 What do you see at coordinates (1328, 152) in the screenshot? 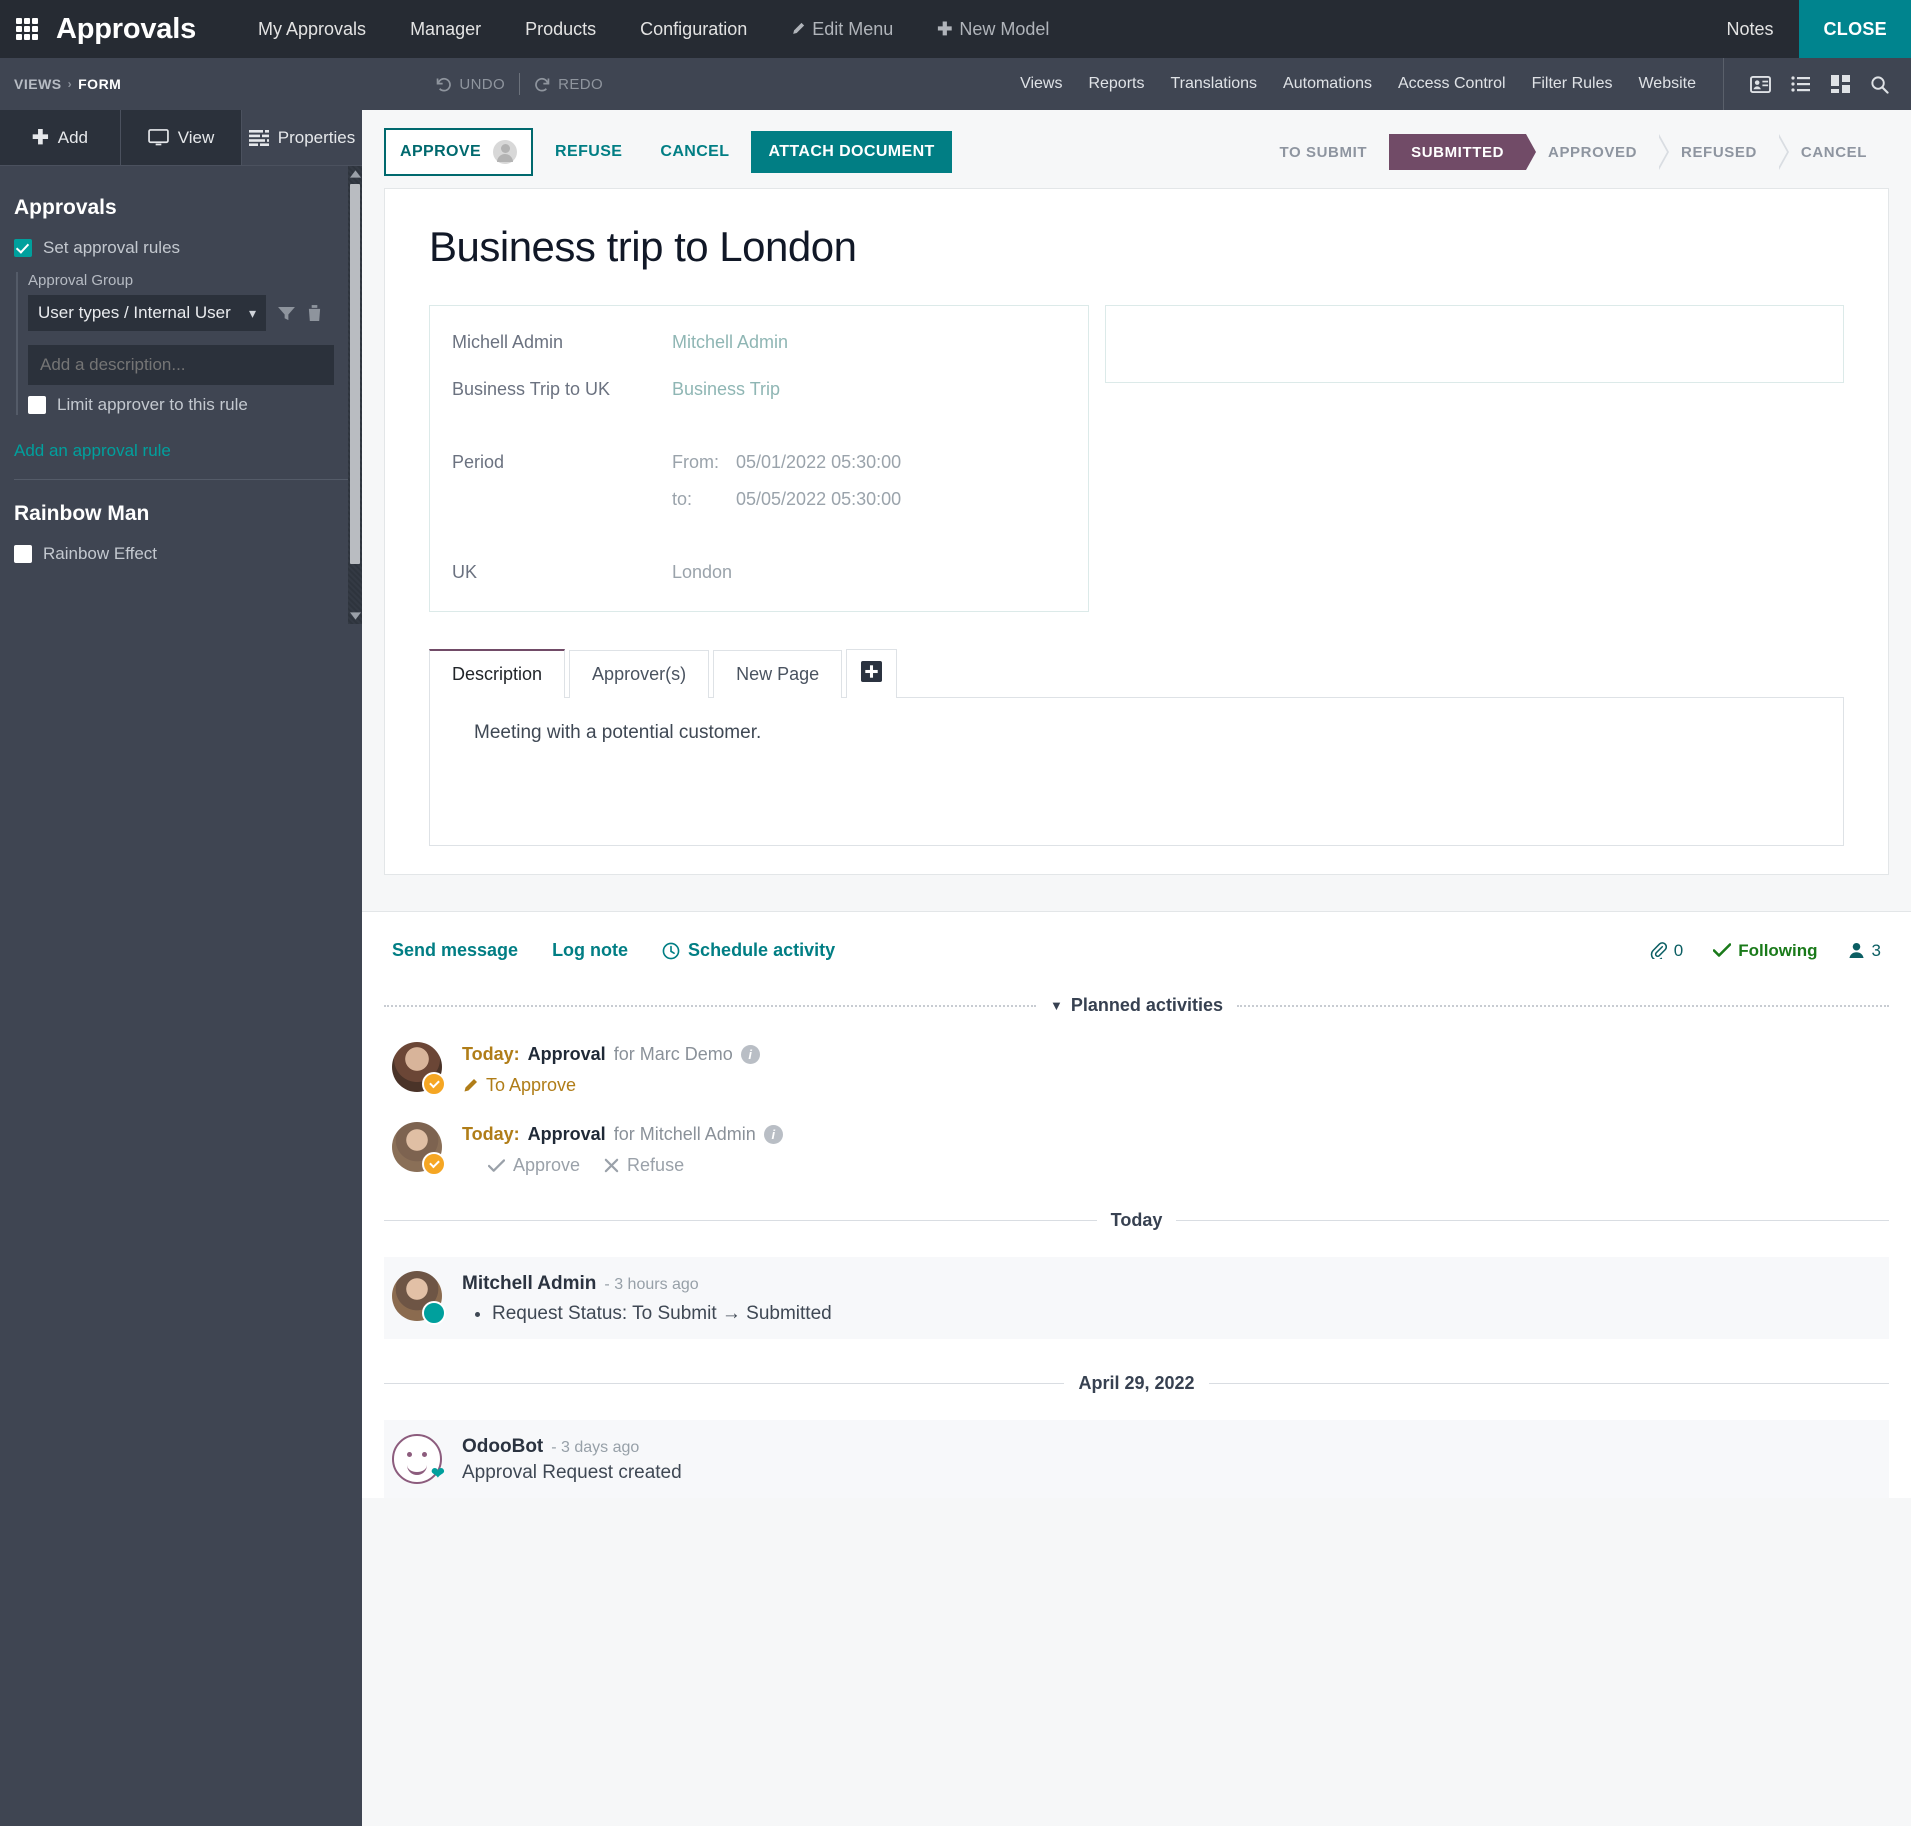
I see `status-to-submit: TO SUBMIT` at bounding box center [1328, 152].